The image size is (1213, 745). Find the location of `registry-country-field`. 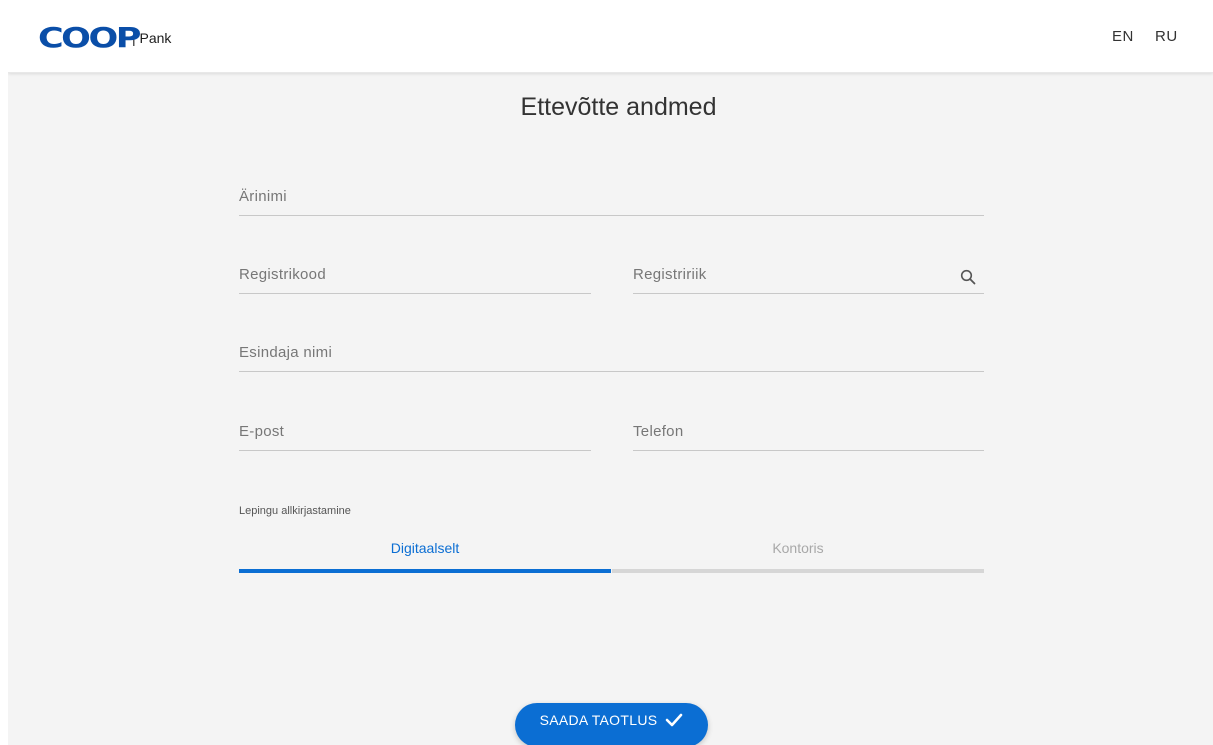

registry-country-field is located at coordinates (808, 274).